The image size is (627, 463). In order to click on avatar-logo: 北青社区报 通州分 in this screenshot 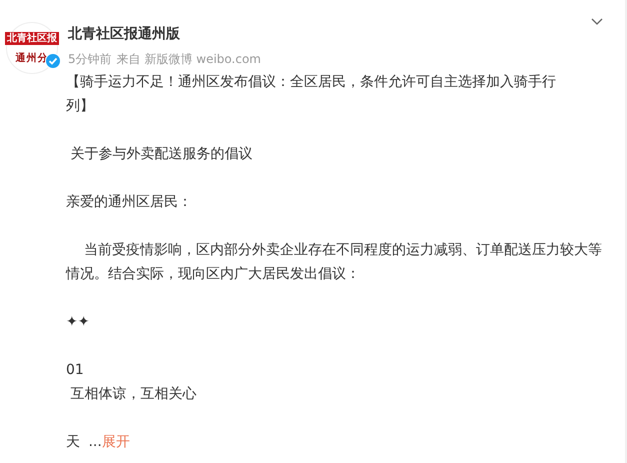, I will do `click(32, 48)`.